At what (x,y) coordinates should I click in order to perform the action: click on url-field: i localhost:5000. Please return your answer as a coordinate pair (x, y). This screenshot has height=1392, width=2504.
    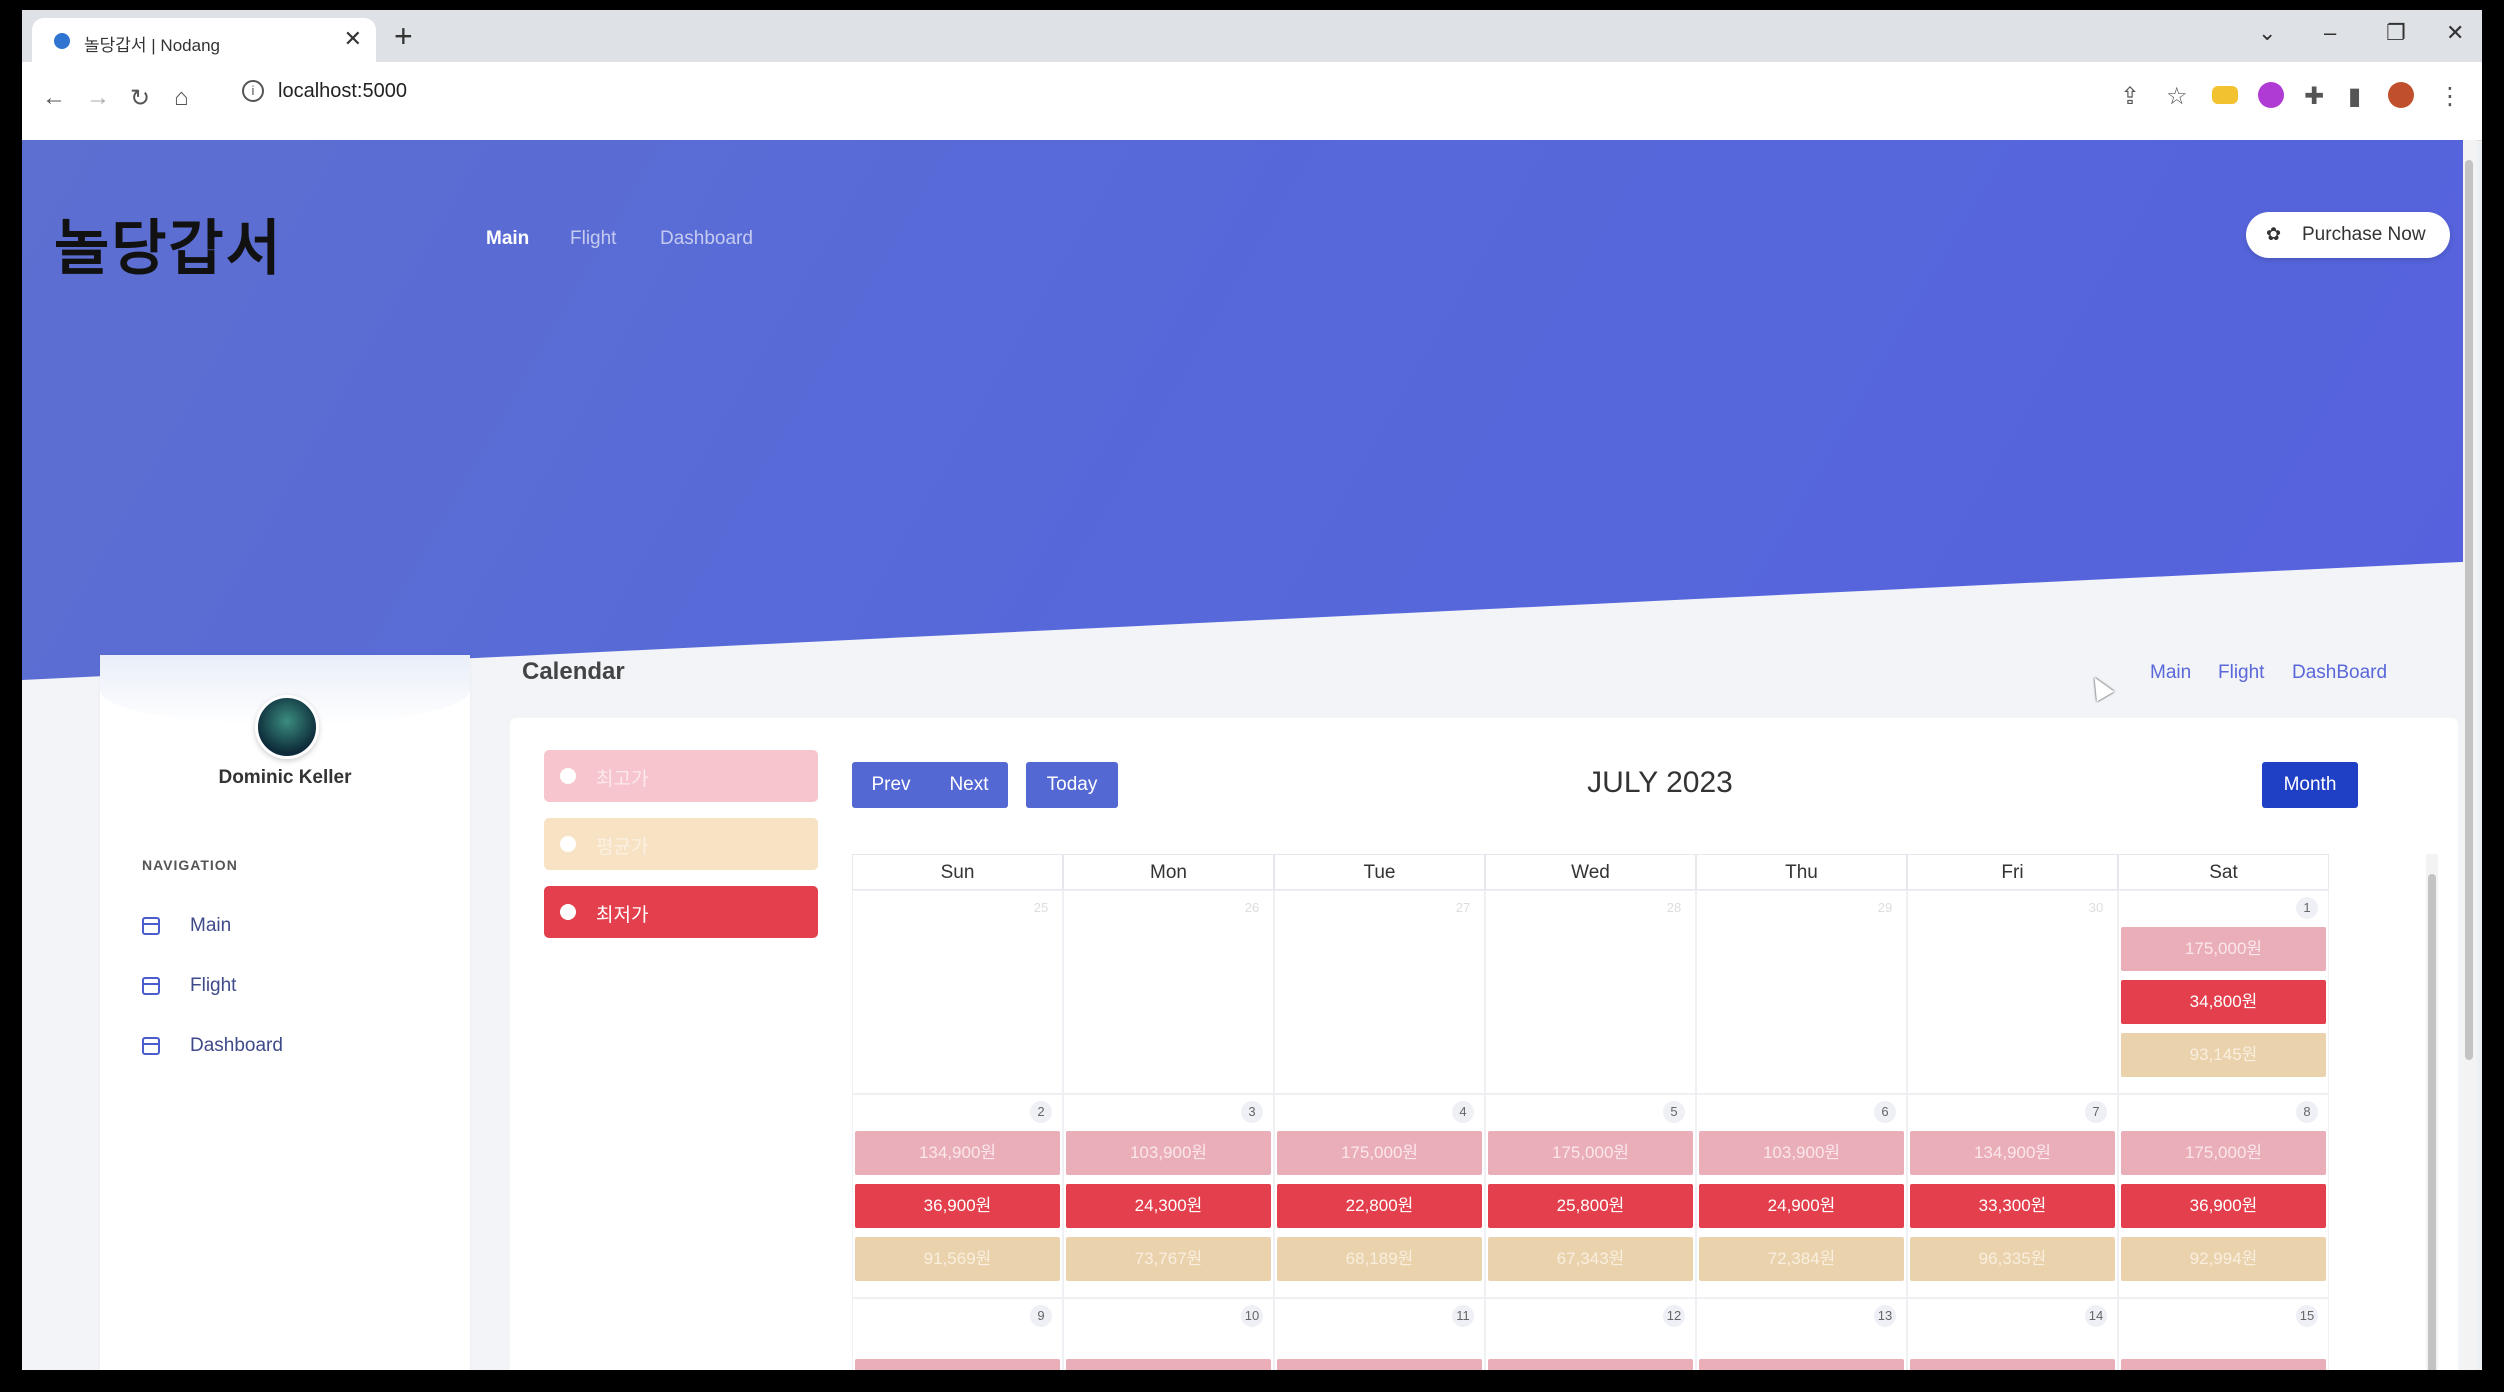
    Looking at the image, I should click on (1182, 94).